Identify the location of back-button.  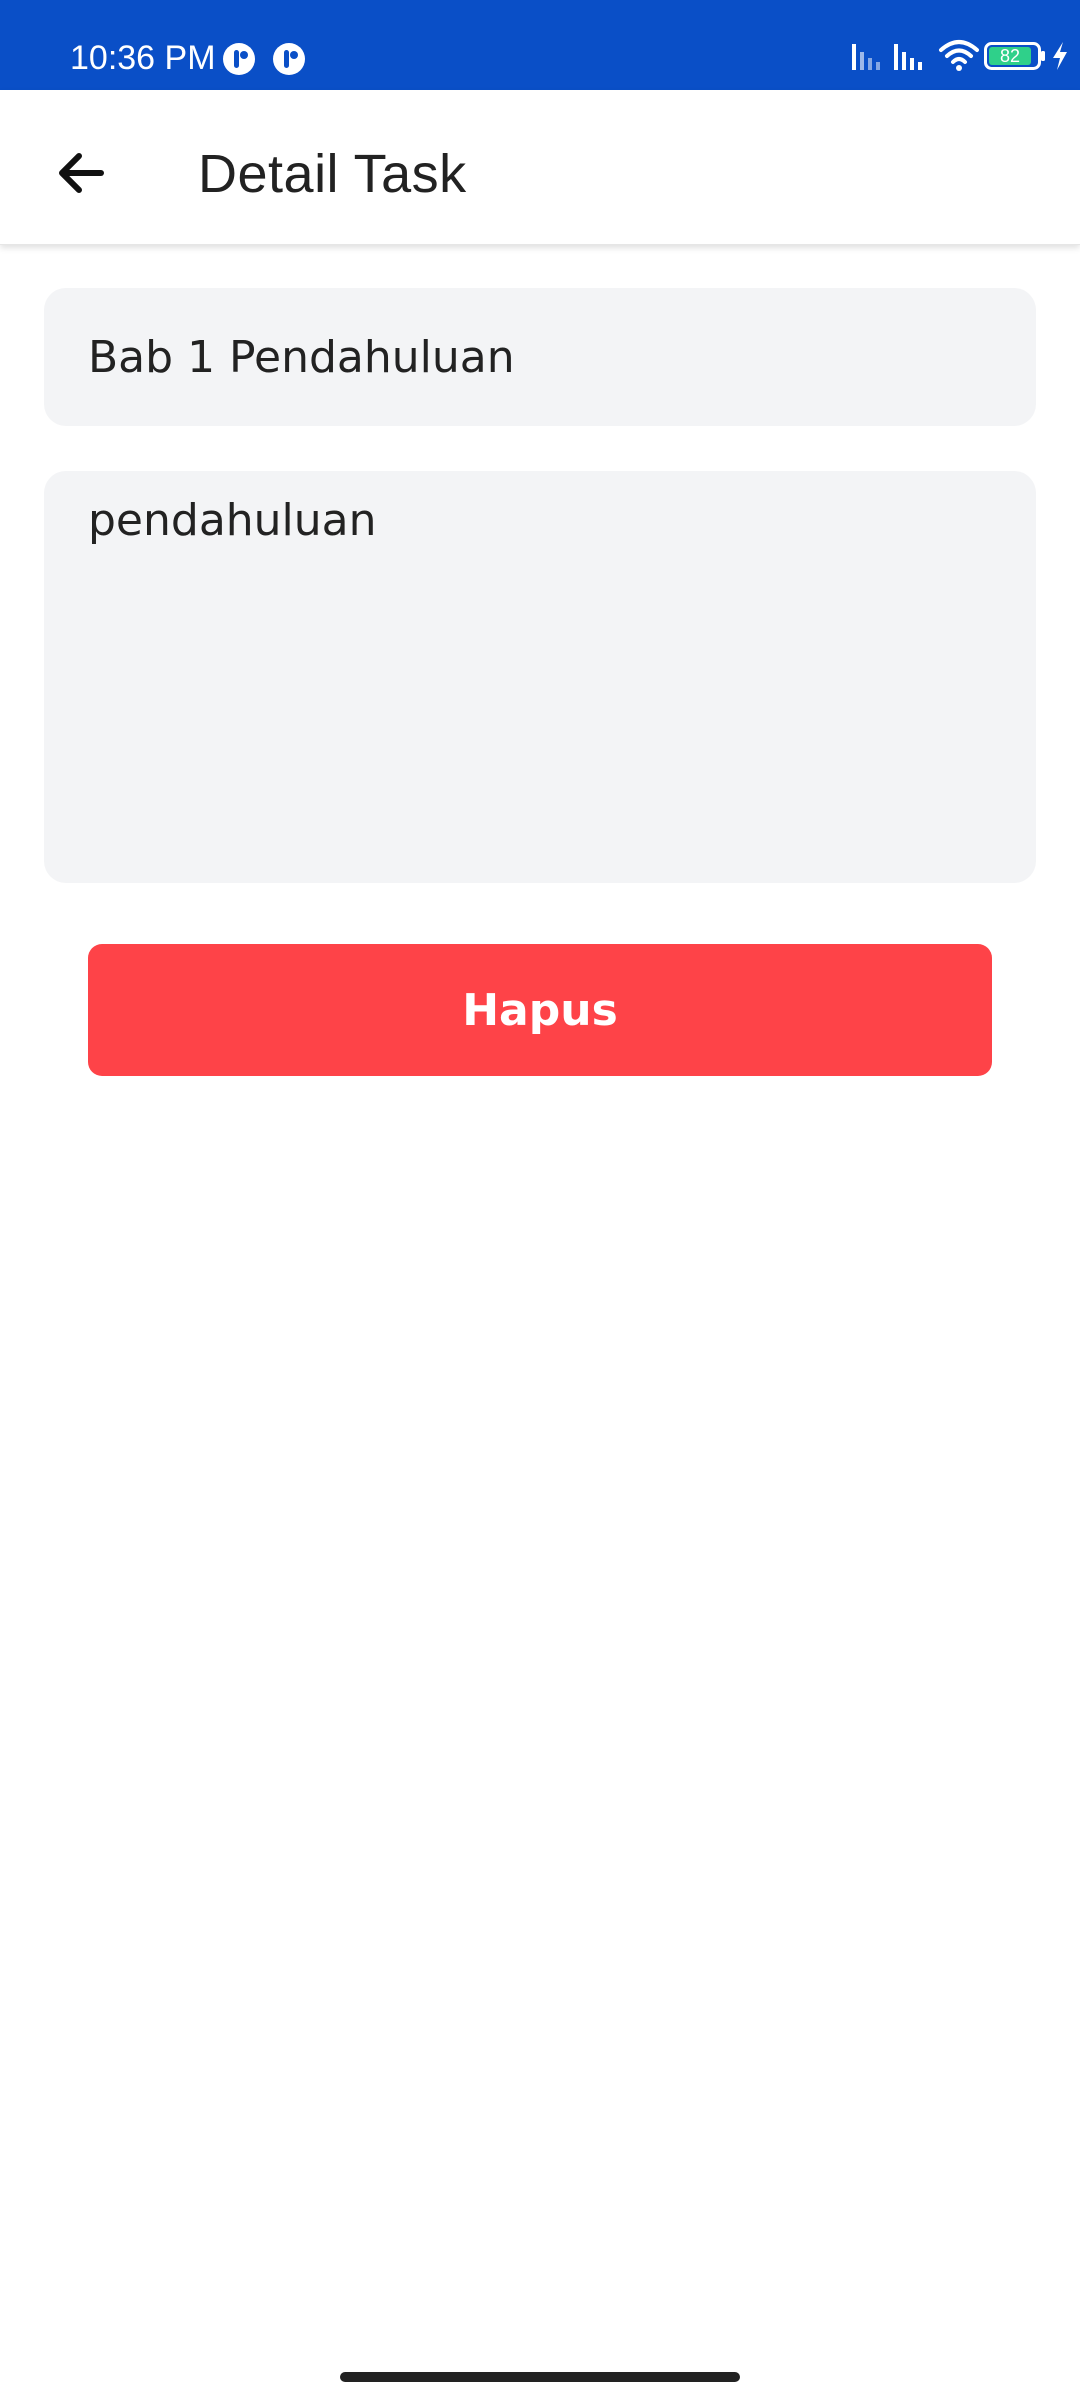
(81, 173).